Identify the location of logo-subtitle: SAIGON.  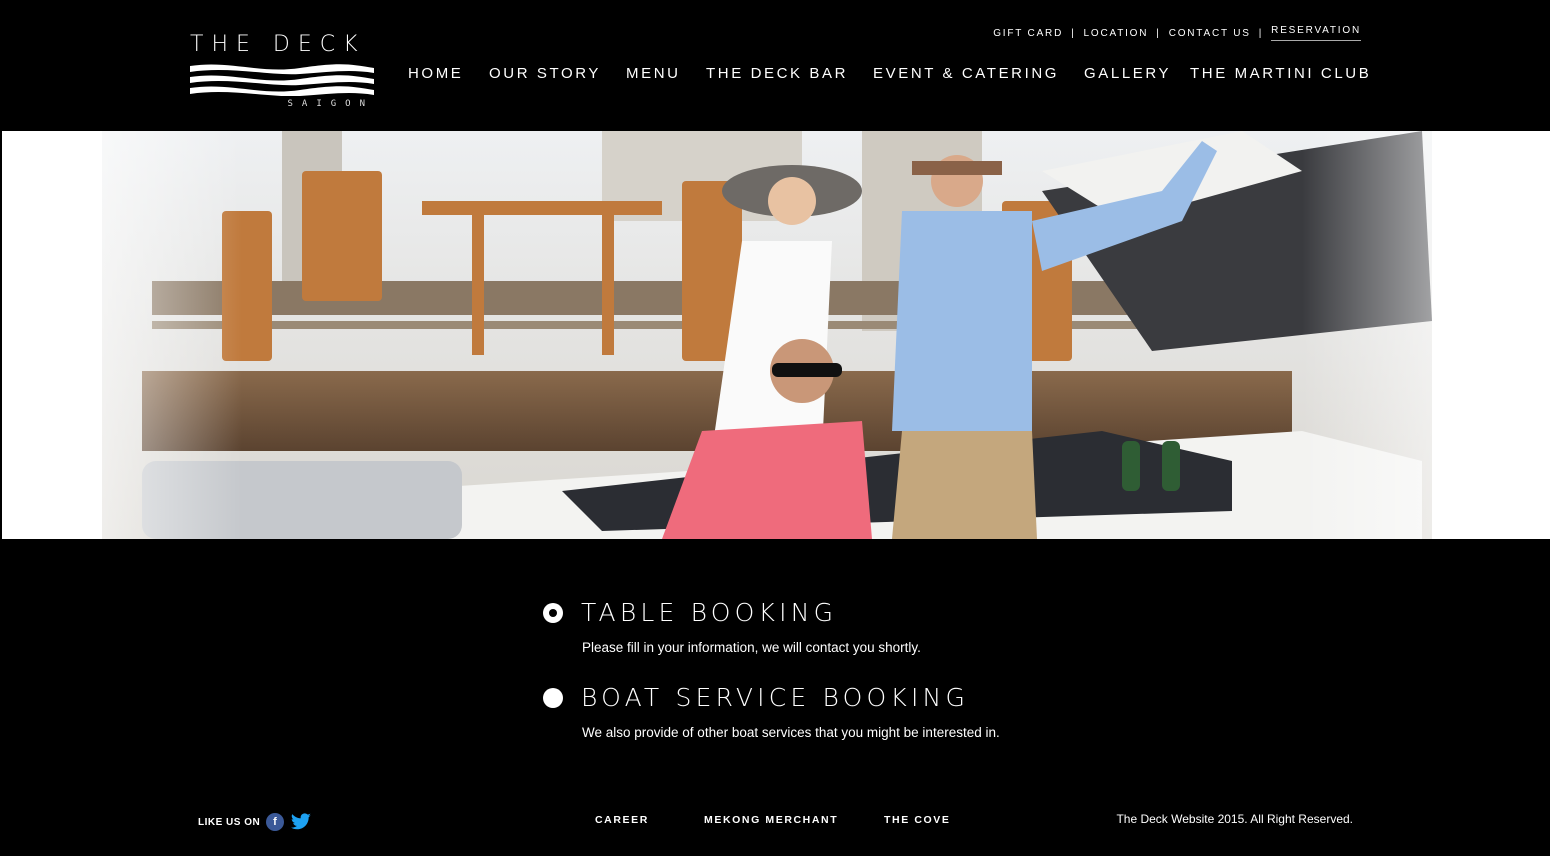
(330, 104).